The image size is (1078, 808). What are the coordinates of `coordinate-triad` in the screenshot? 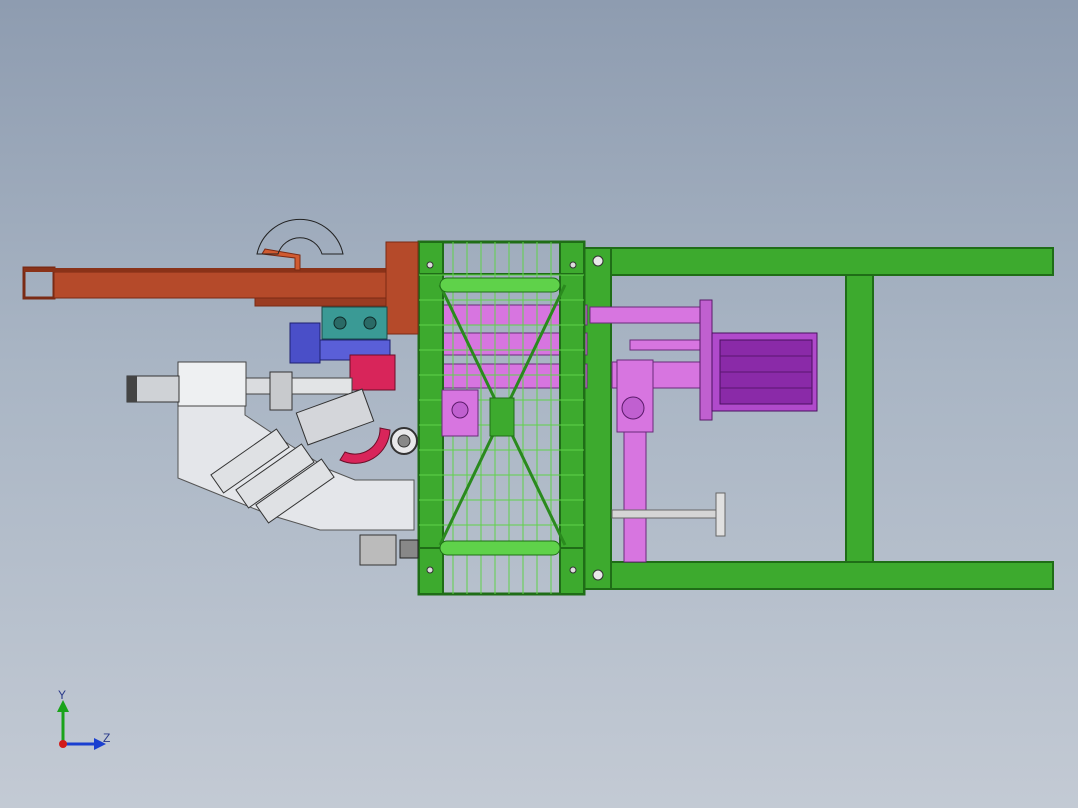 It's located at (81, 725).